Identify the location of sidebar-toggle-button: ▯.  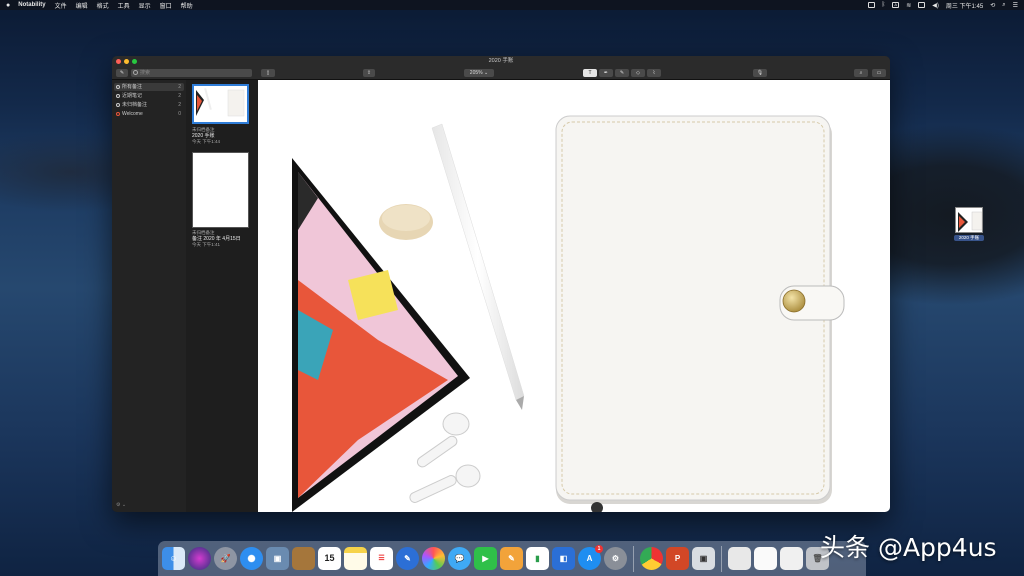
(268, 73).